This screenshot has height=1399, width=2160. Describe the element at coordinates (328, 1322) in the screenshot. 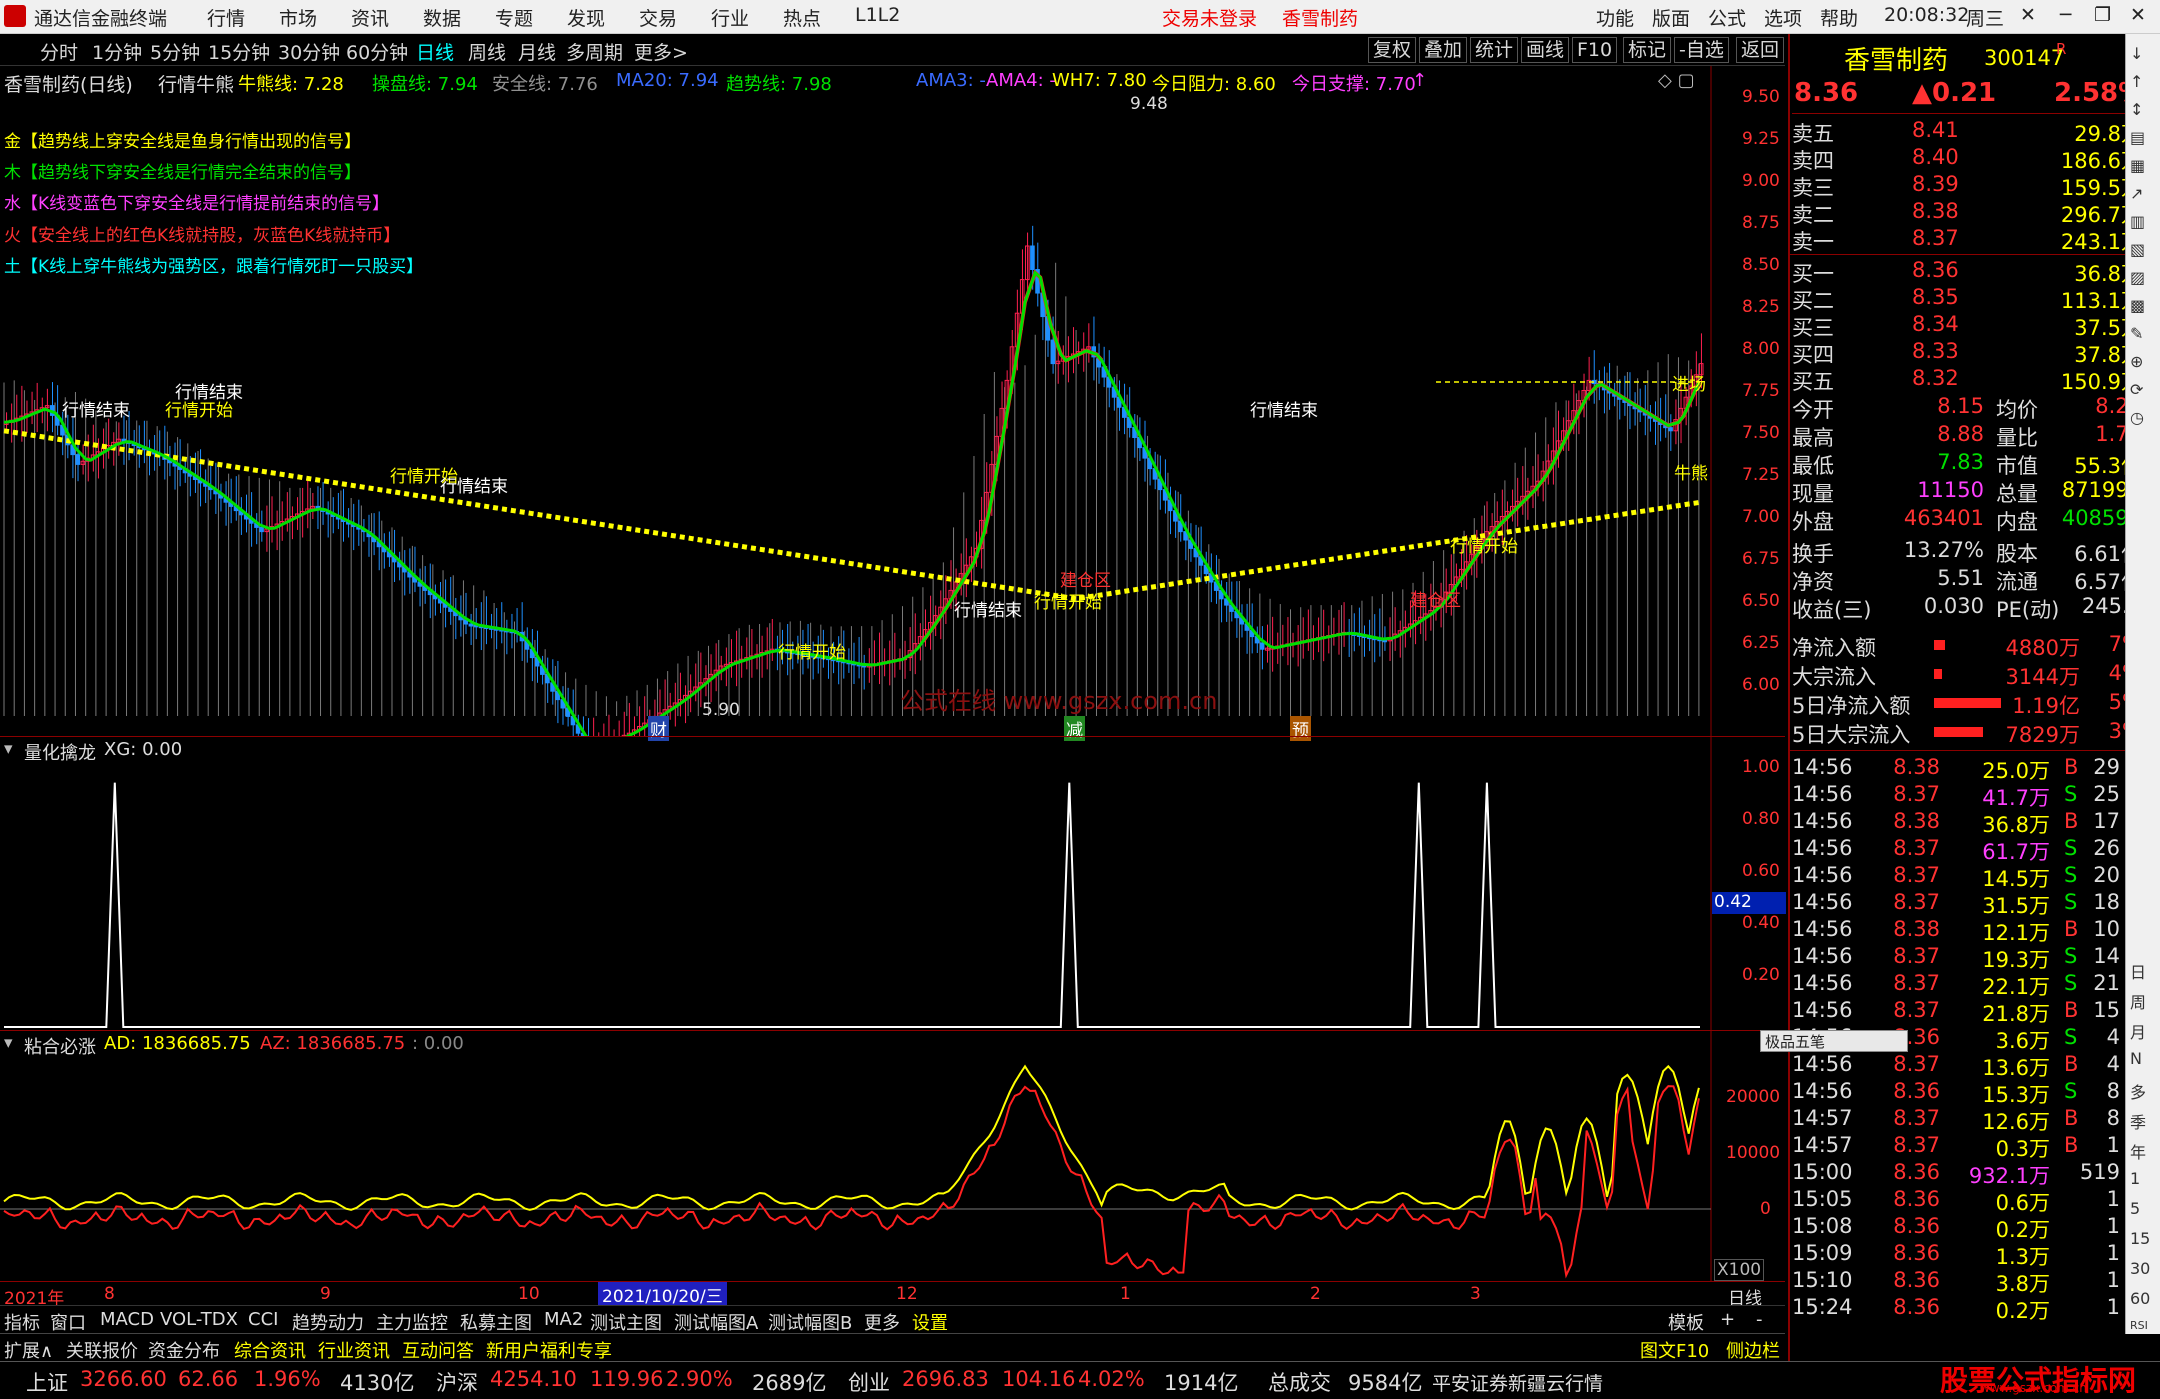

I see `tab-trend-power: 趋势动力` at that location.